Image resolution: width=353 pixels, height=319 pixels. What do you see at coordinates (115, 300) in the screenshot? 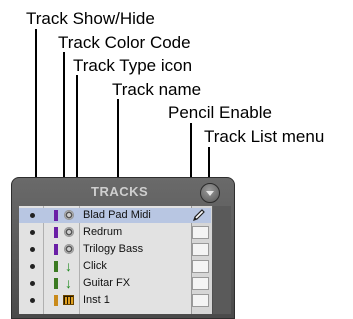
I see `track-row: Inst 1` at bounding box center [115, 300].